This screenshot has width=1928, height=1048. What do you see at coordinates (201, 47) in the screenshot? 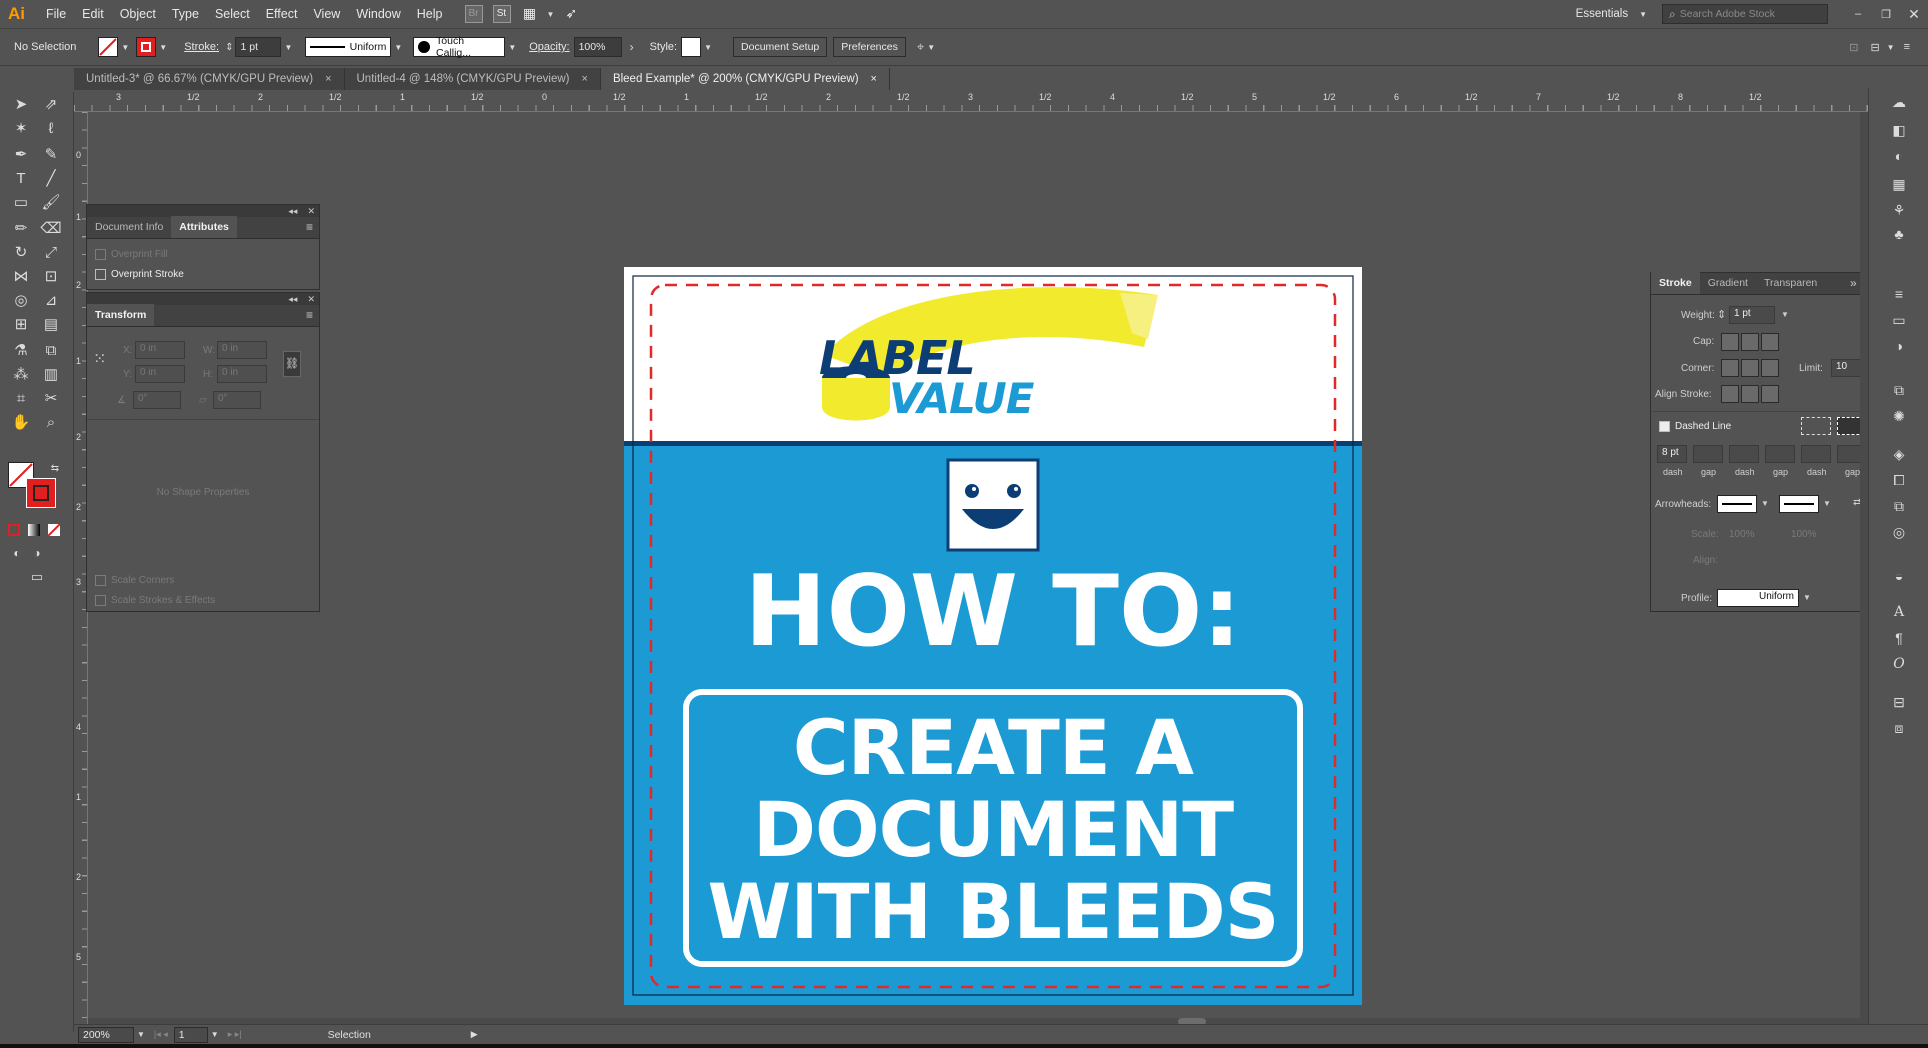
I see `stroke-label: Stroke:` at bounding box center [201, 47].